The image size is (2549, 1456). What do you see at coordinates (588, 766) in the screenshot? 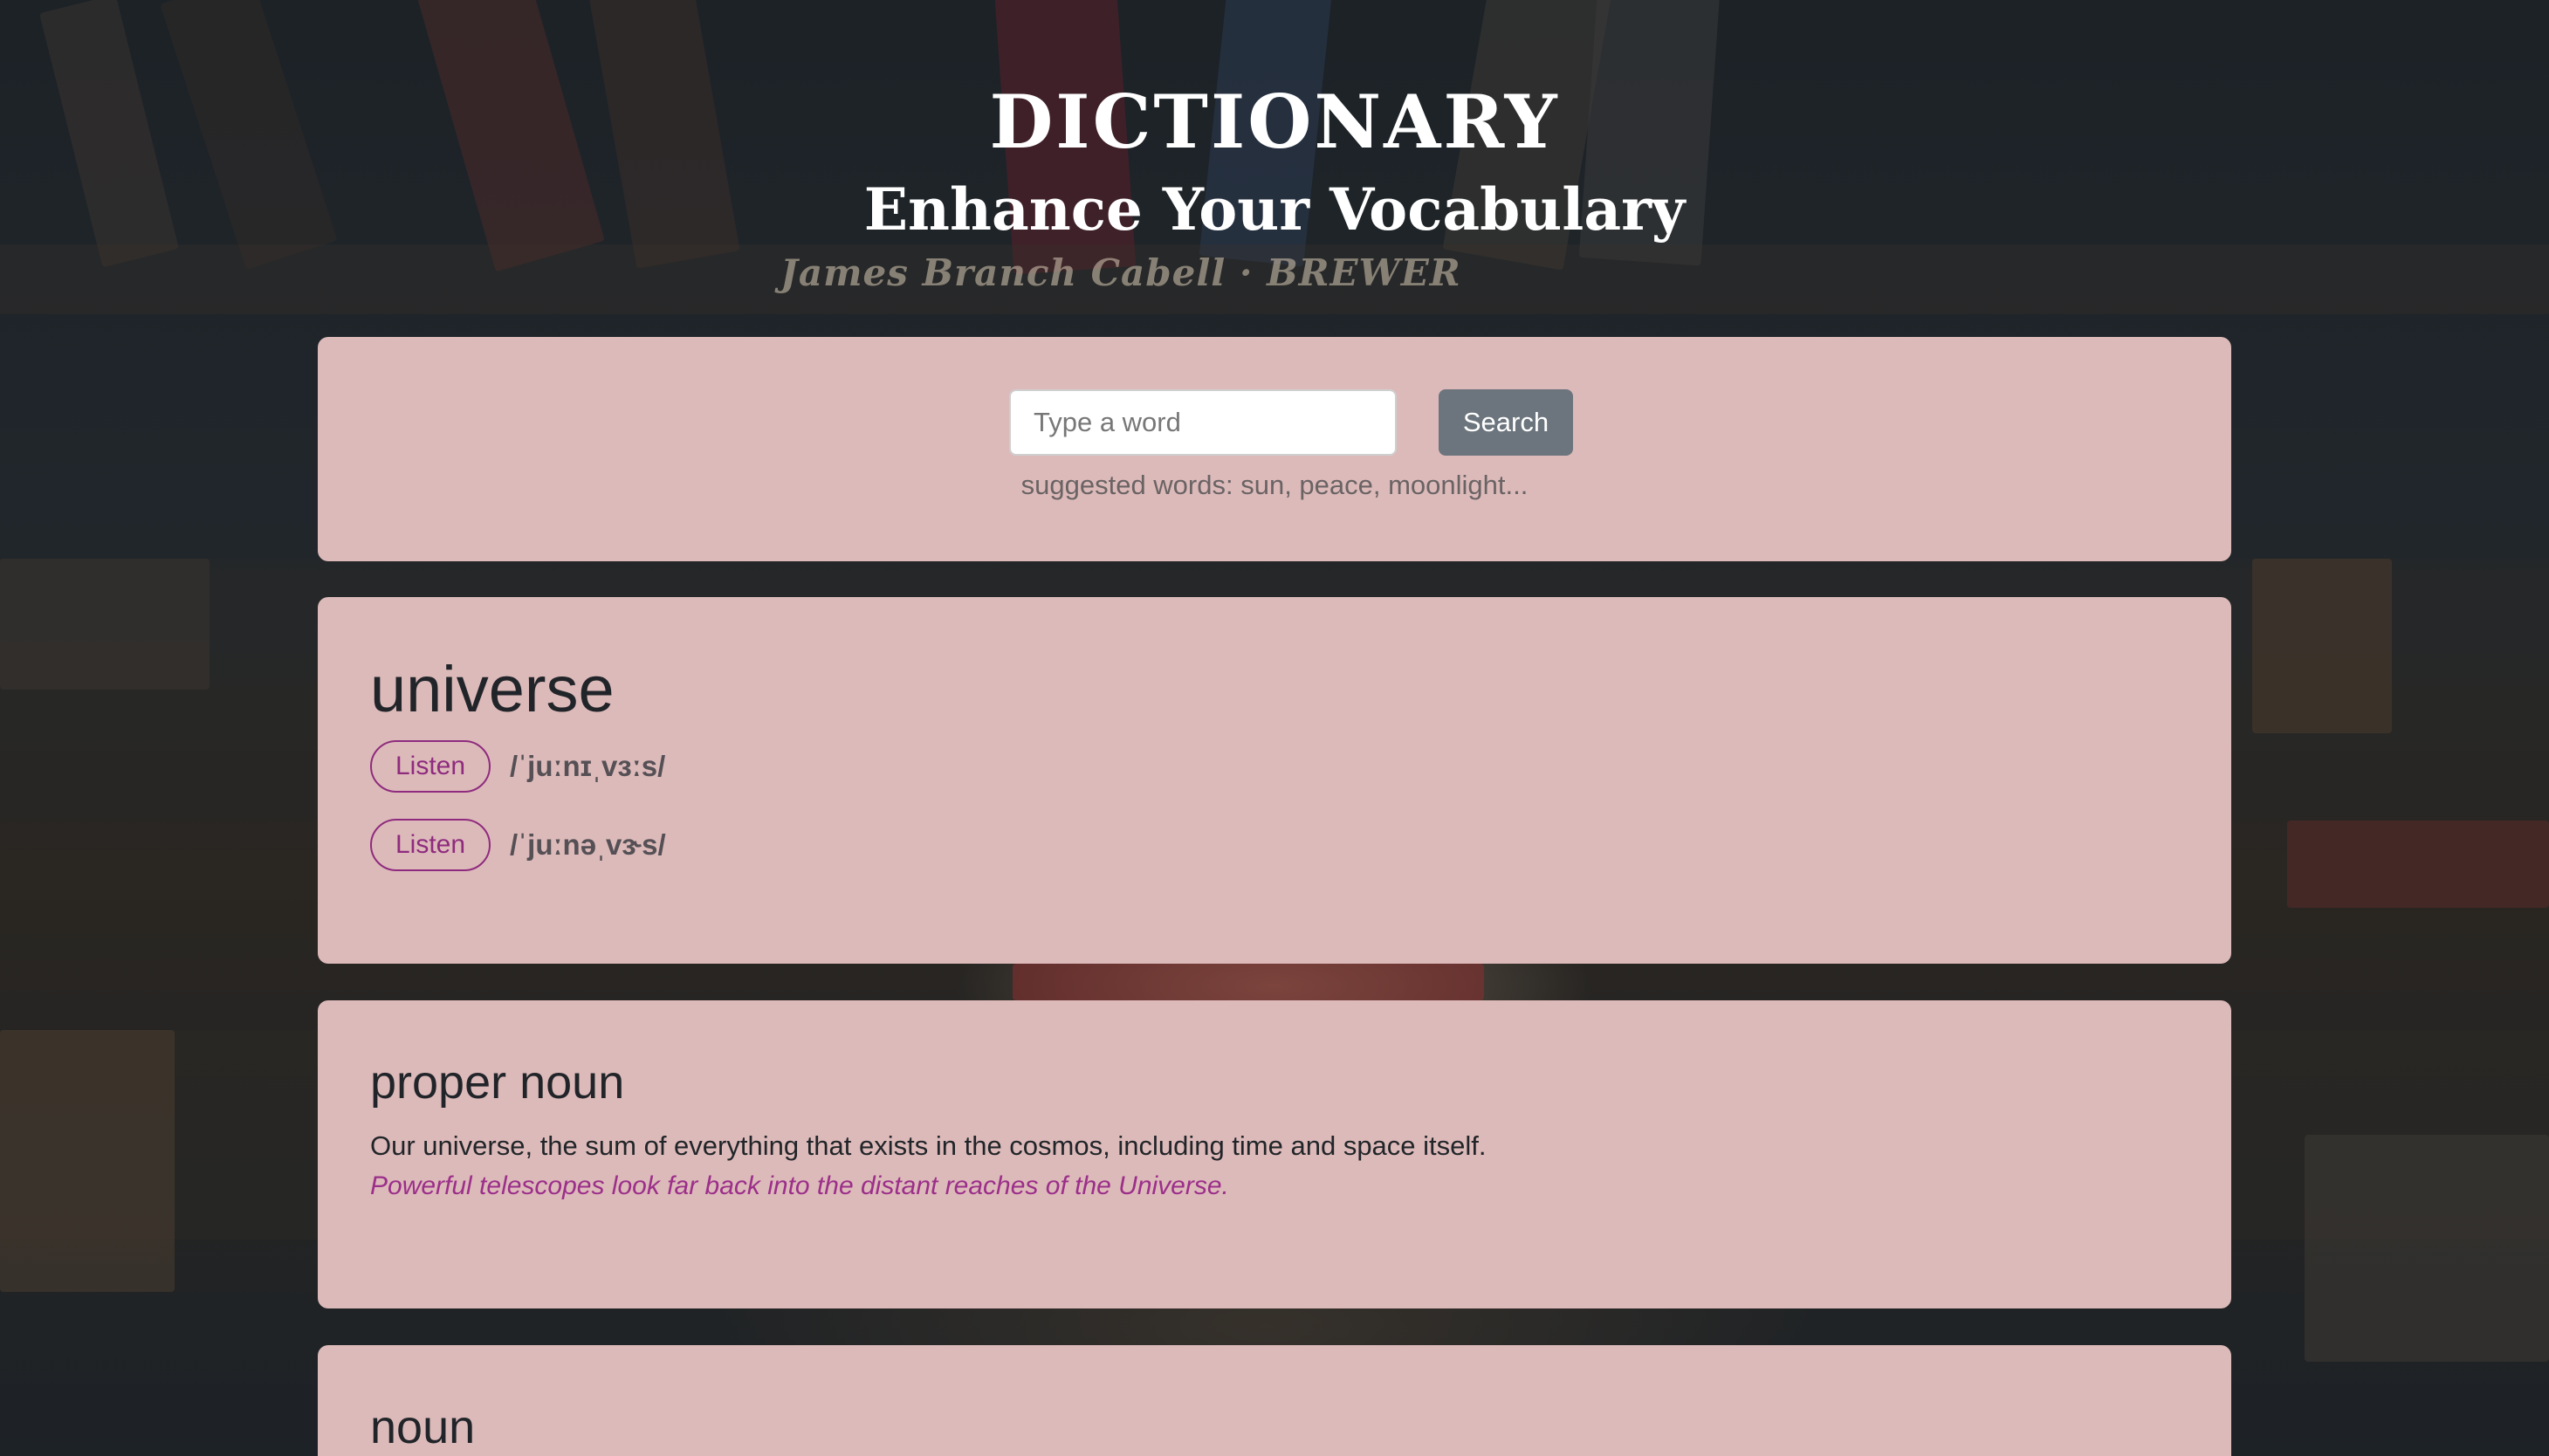
I see `phonetic-text: /ˈjuːnɪˌvɜːs/` at bounding box center [588, 766].